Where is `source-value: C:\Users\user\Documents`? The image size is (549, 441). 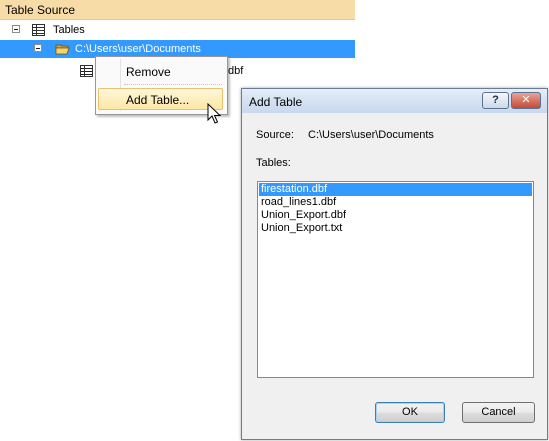 source-value: C:\Users\user\Documents is located at coordinates (371, 135).